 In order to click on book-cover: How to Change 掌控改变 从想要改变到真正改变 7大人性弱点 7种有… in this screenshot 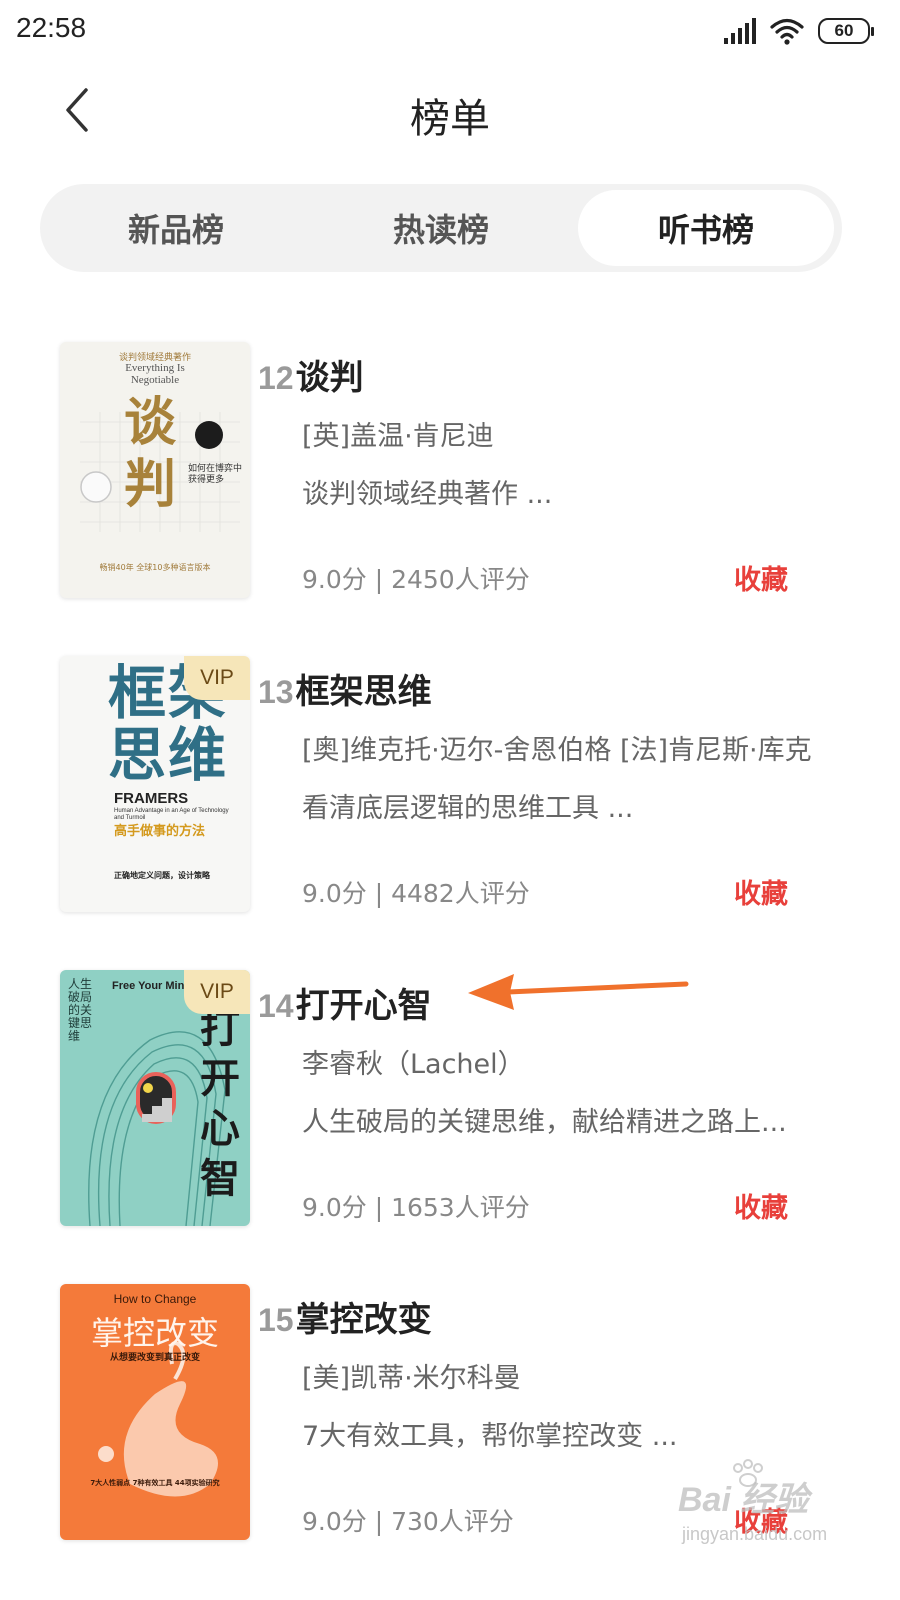, I will do `click(155, 1412)`.